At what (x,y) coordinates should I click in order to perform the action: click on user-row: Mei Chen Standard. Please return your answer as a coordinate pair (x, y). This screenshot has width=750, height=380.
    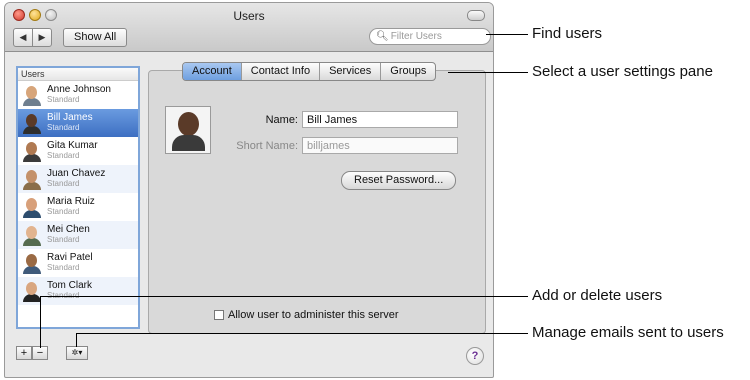
    Looking at the image, I should click on (78, 235).